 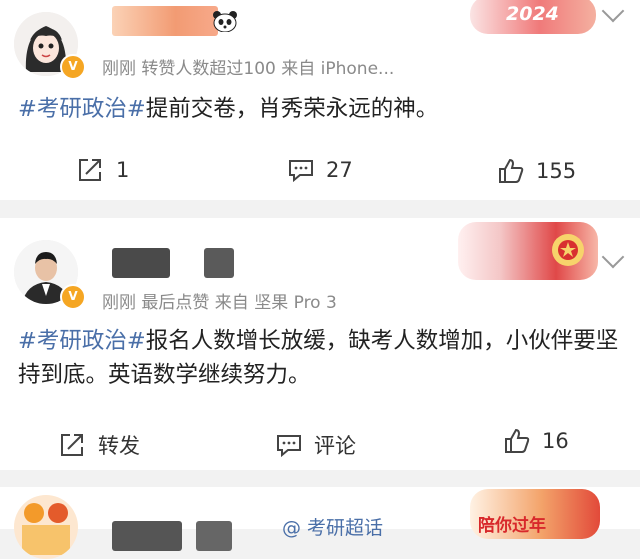 What do you see at coordinates (119, 446) in the screenshot?
I see `share-label: 转发` at bounding box center [119, 446].